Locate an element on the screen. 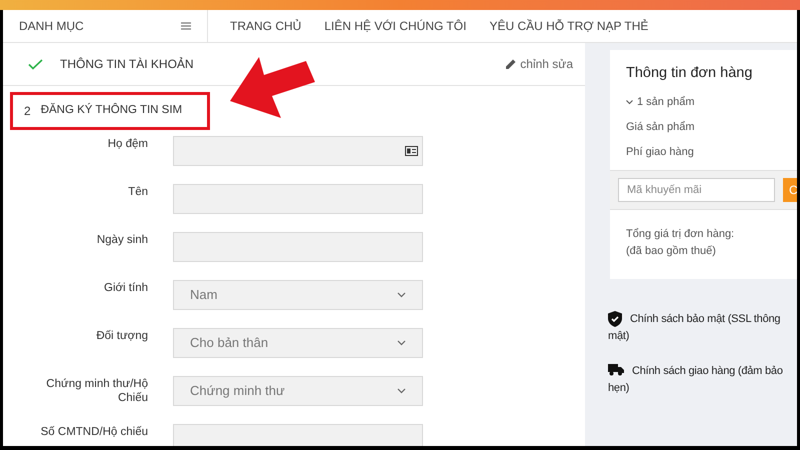 The image size is (800, 450). policy-text: Chính sách giao hàng (đảm bảo is located at coordinates (707, 372).